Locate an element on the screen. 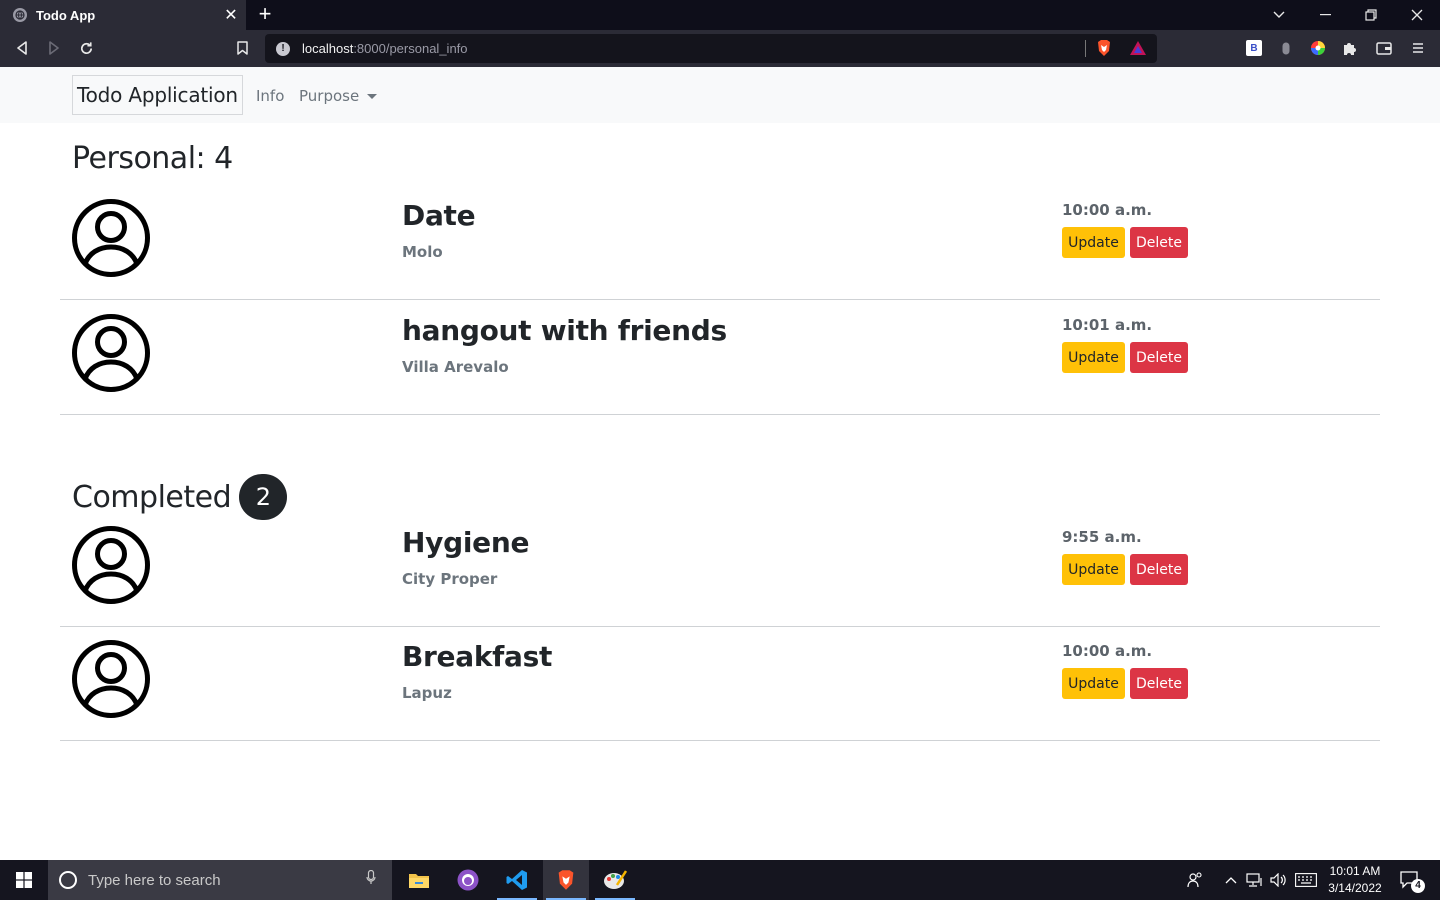 Image resolution: width=1440 pixels, height=900 pixels. menu-icon is located at coordinates (1418, 48).